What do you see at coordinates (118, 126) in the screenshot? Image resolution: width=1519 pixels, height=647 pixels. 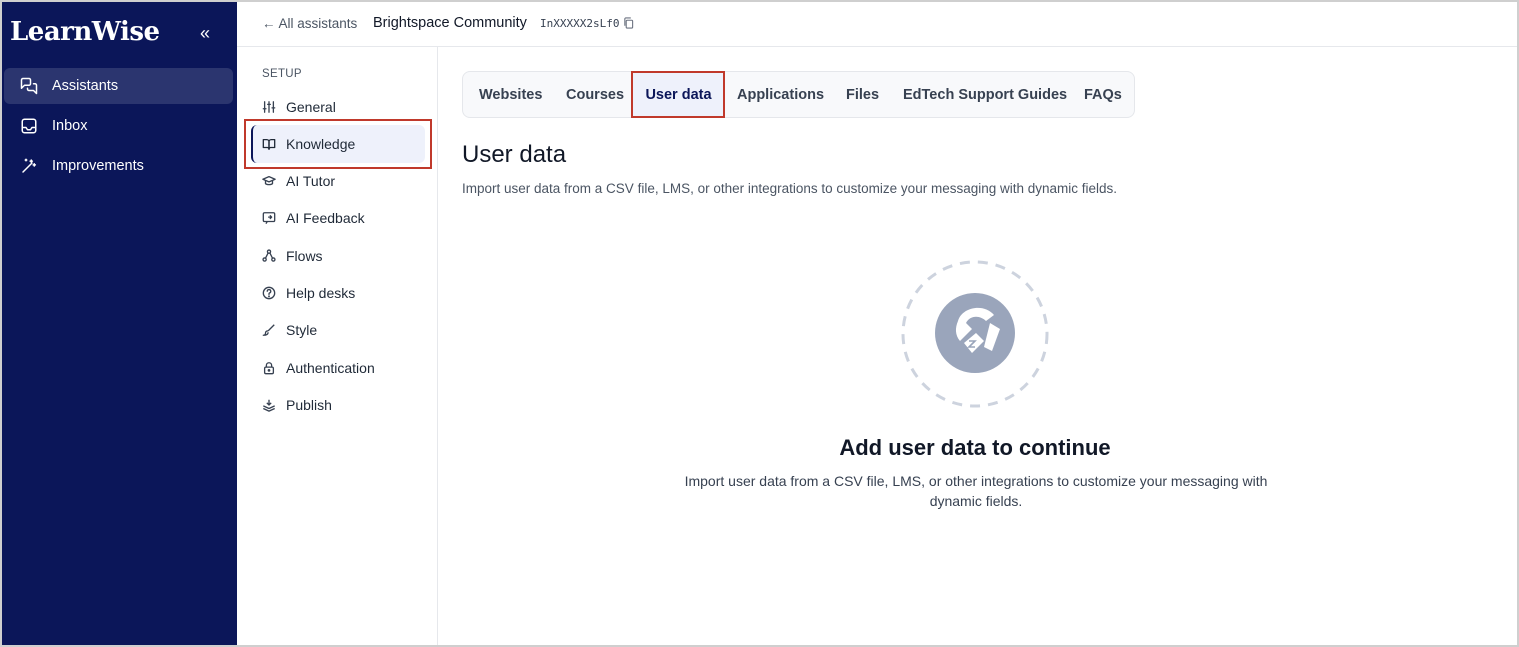 I see `nav-item-inbox: Inbox` at bounding box center [118, 126].